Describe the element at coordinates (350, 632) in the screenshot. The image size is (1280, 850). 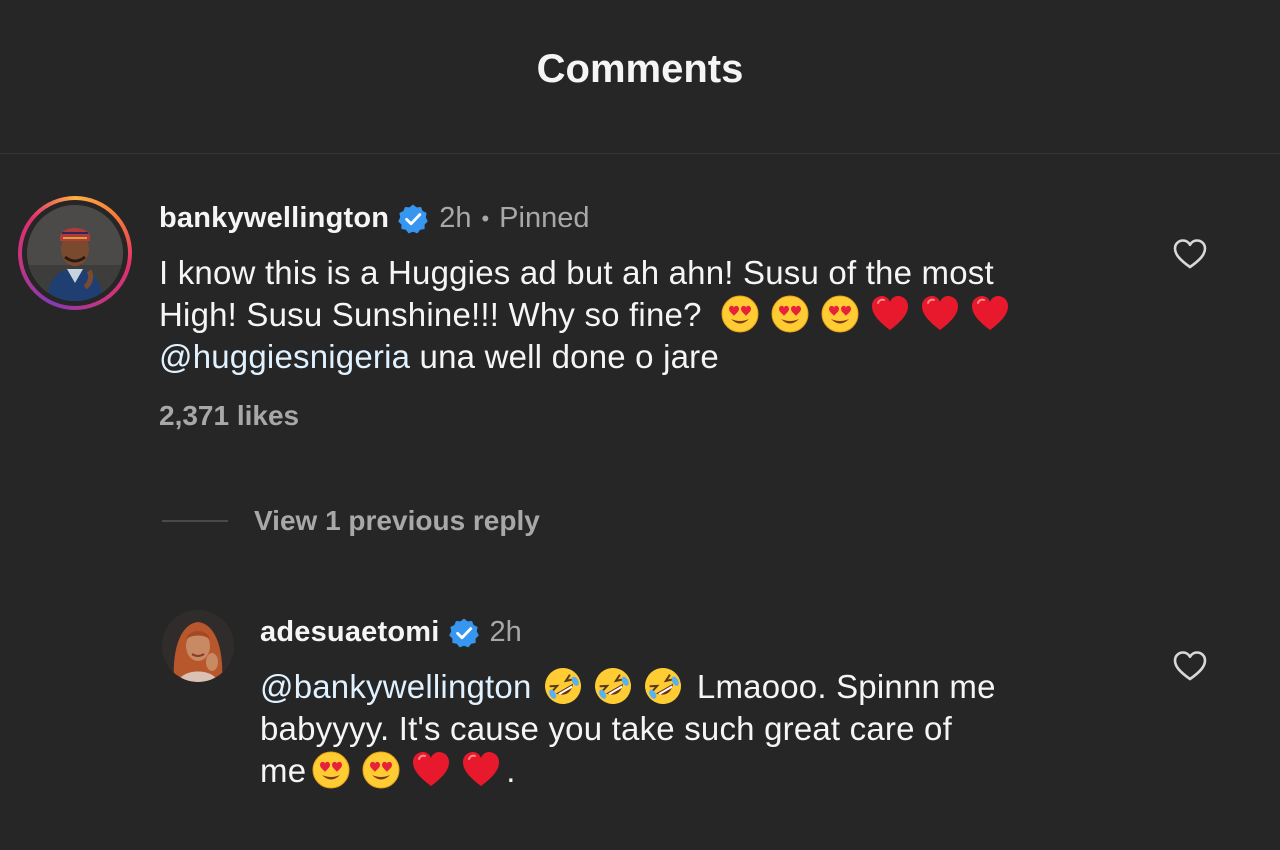
I see `reply-username: adesuaetomi` at that location.